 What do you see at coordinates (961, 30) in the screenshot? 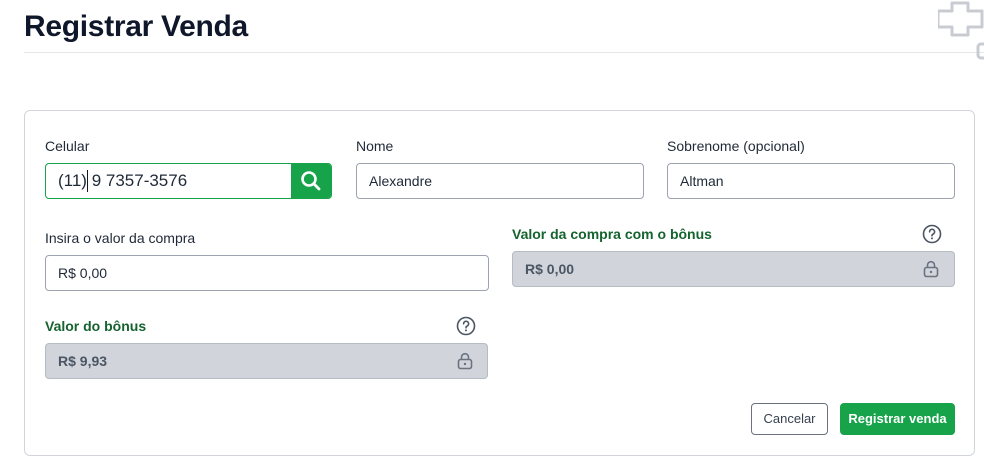
I see `plus-outline-icon` at bounding box center [961, 30].